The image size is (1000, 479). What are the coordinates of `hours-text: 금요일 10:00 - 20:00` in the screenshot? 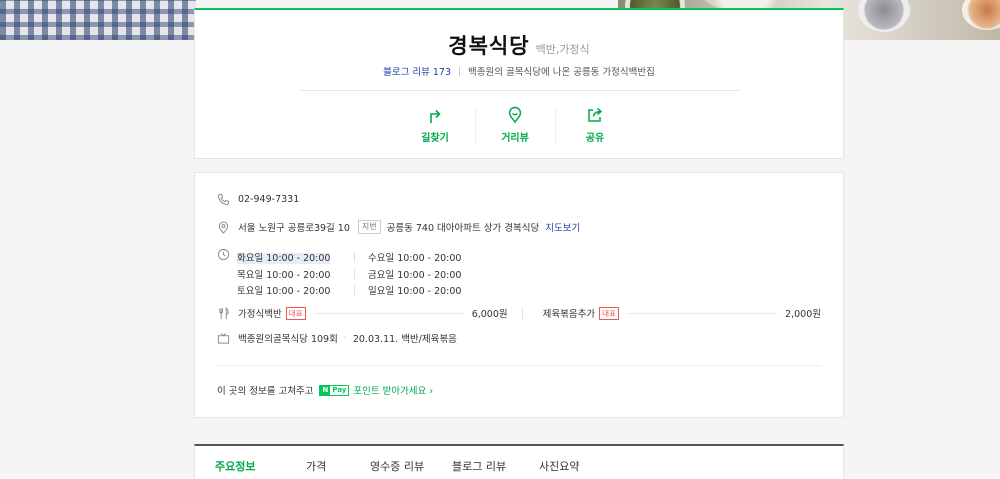 It's located at (415, 275).